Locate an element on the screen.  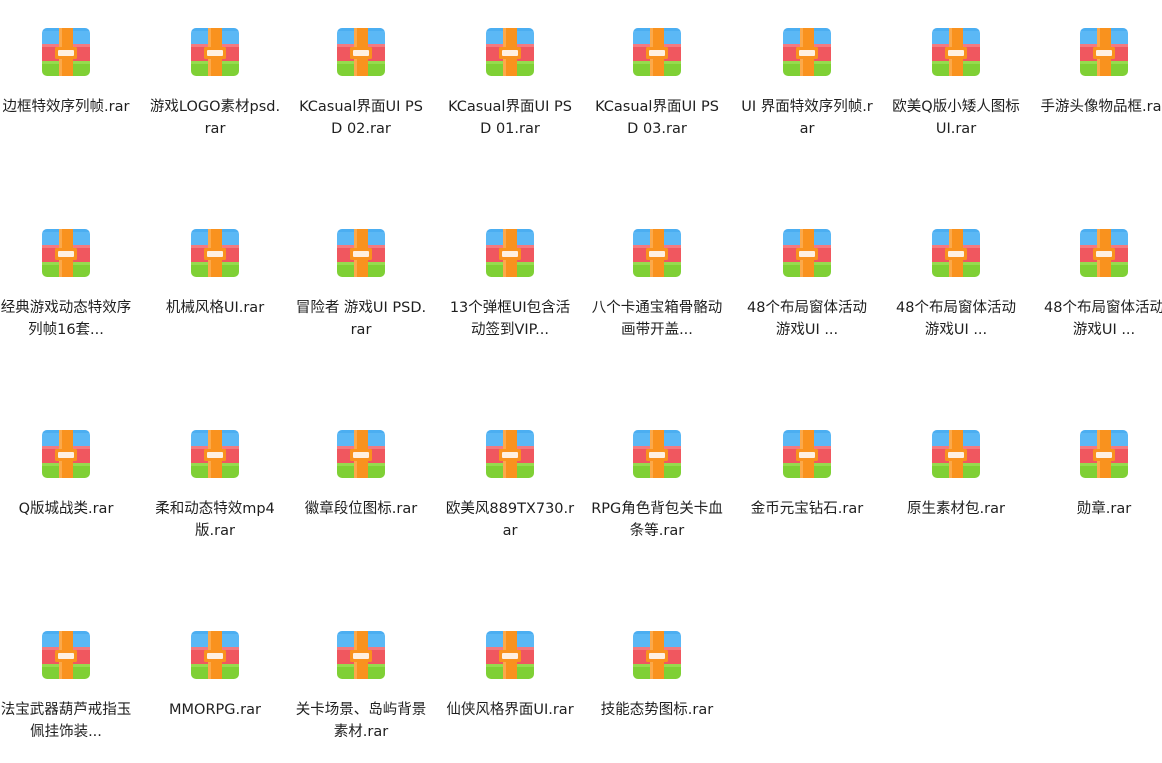
file-item: 技能态势图标.rar is located at coordinates (657, 683).